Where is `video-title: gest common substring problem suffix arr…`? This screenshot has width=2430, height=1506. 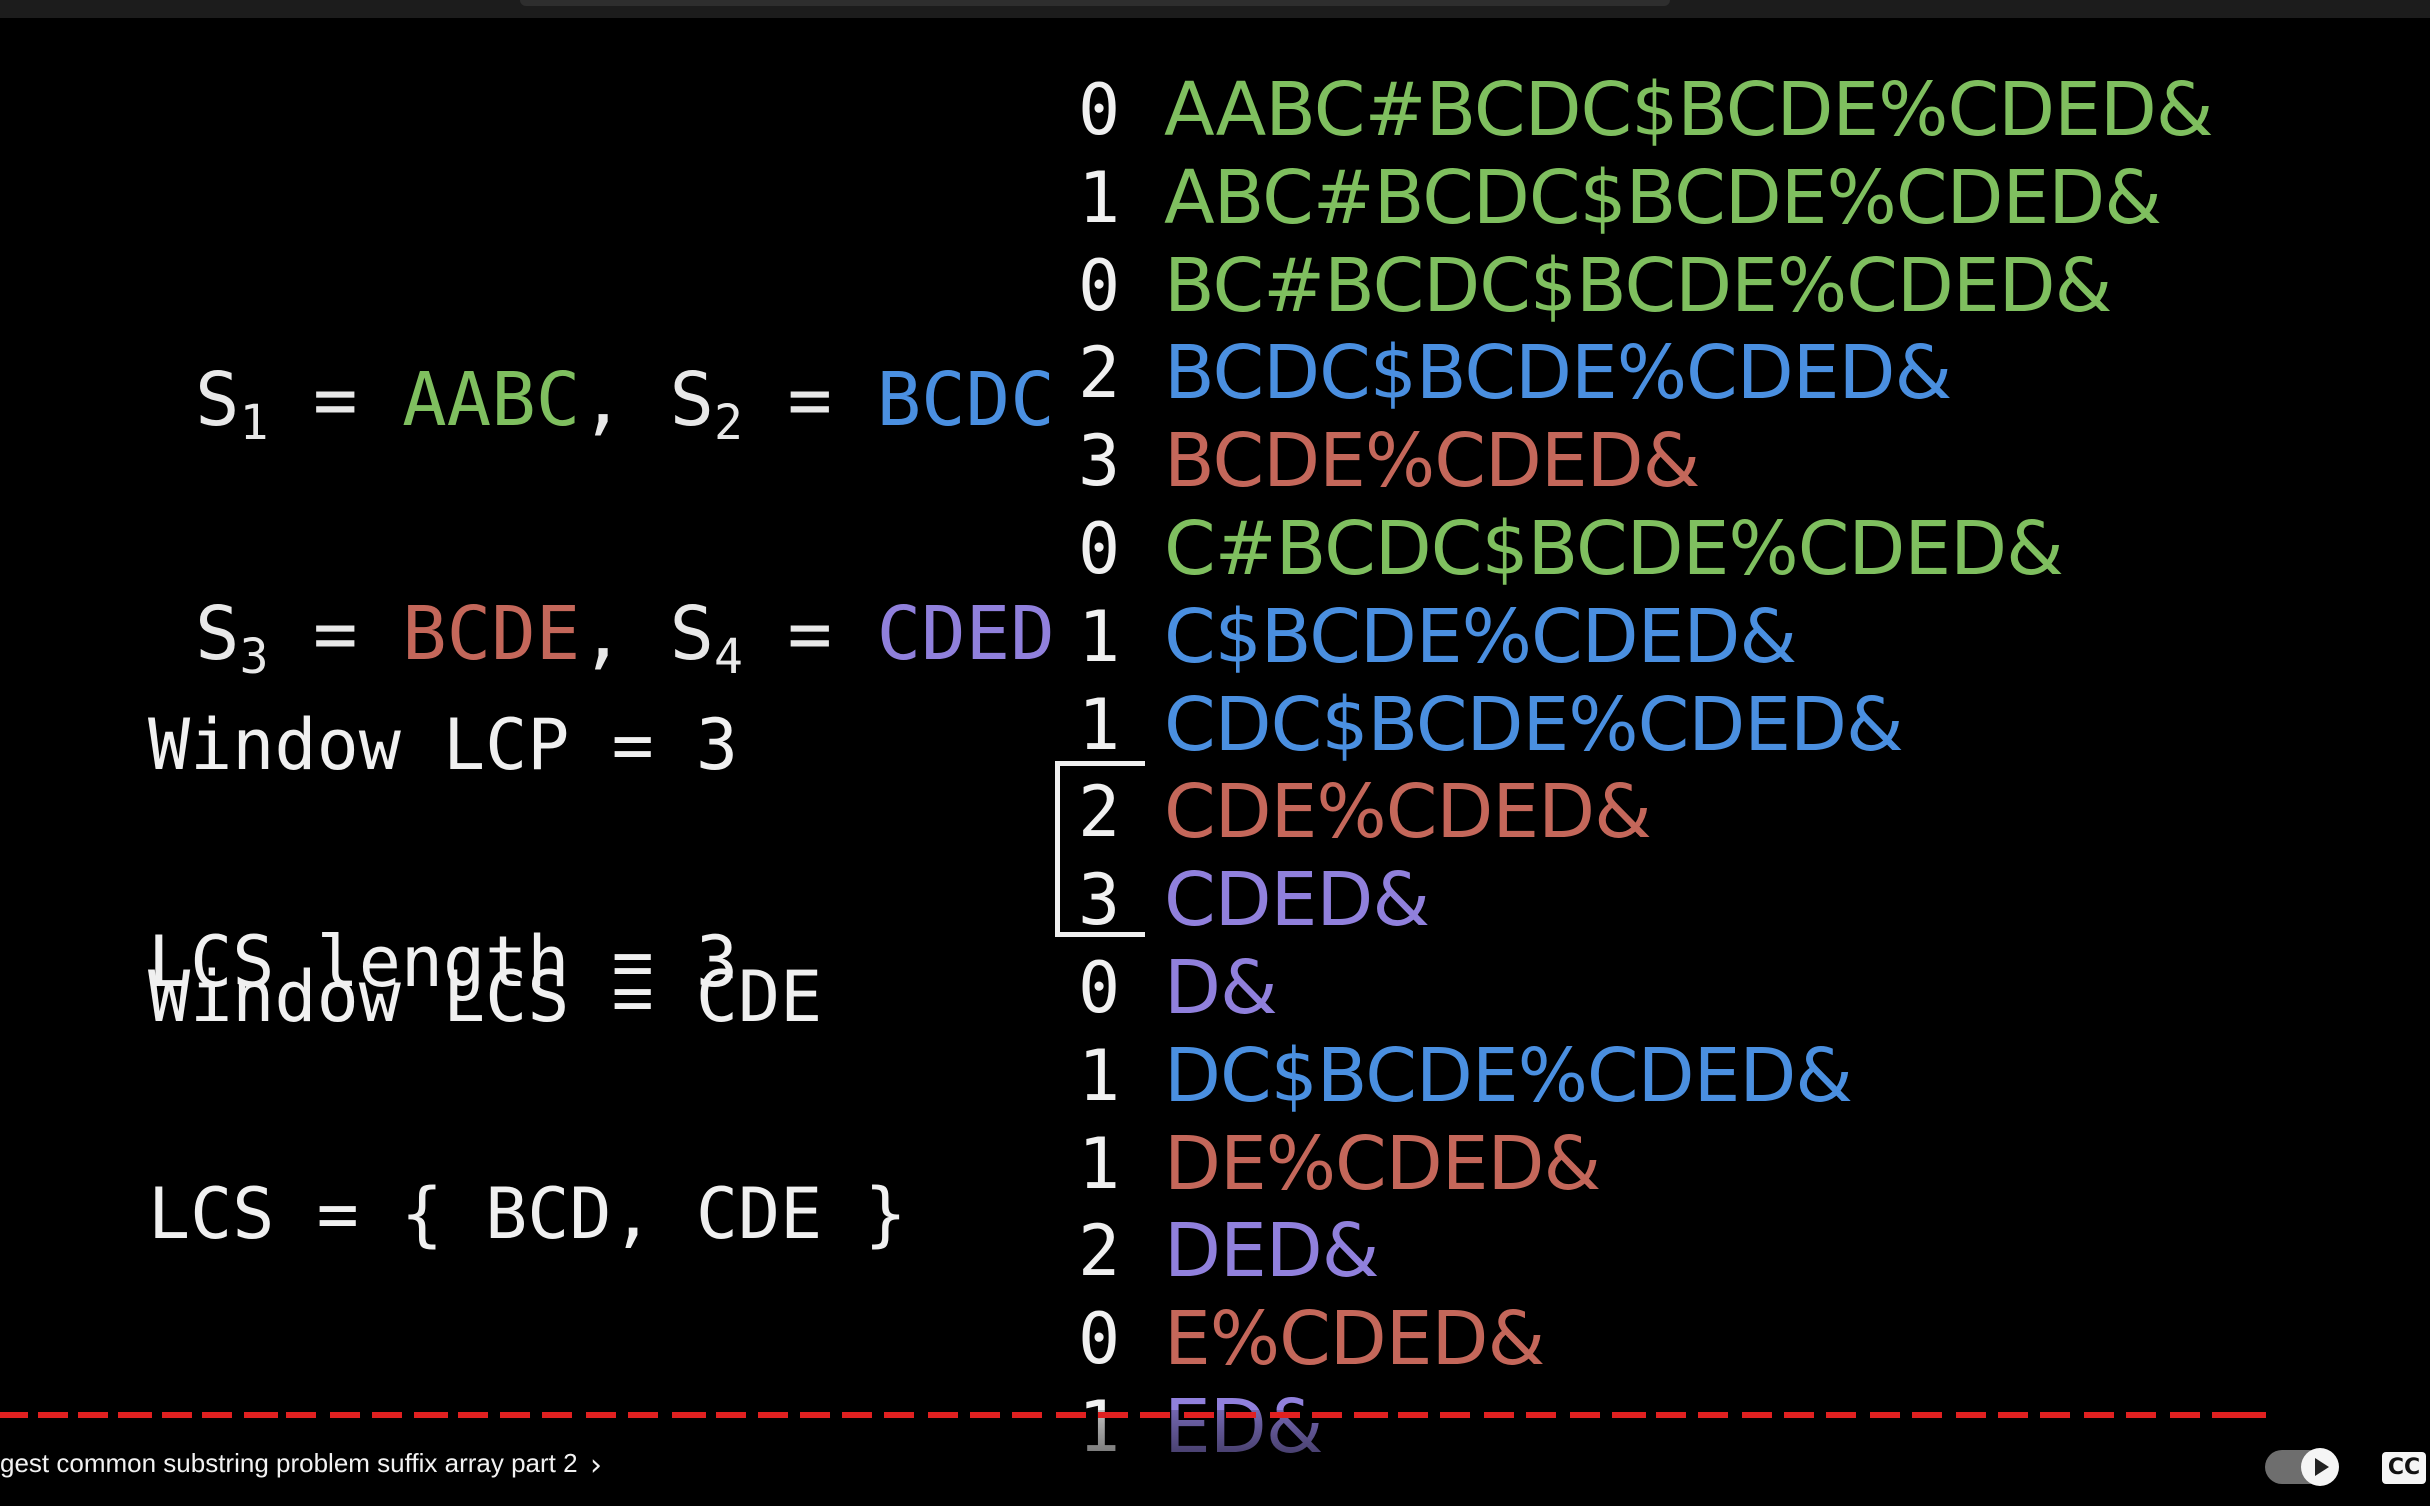
video-title: gest common substring problem suffix arr… is located at coordinates (289, 1463).